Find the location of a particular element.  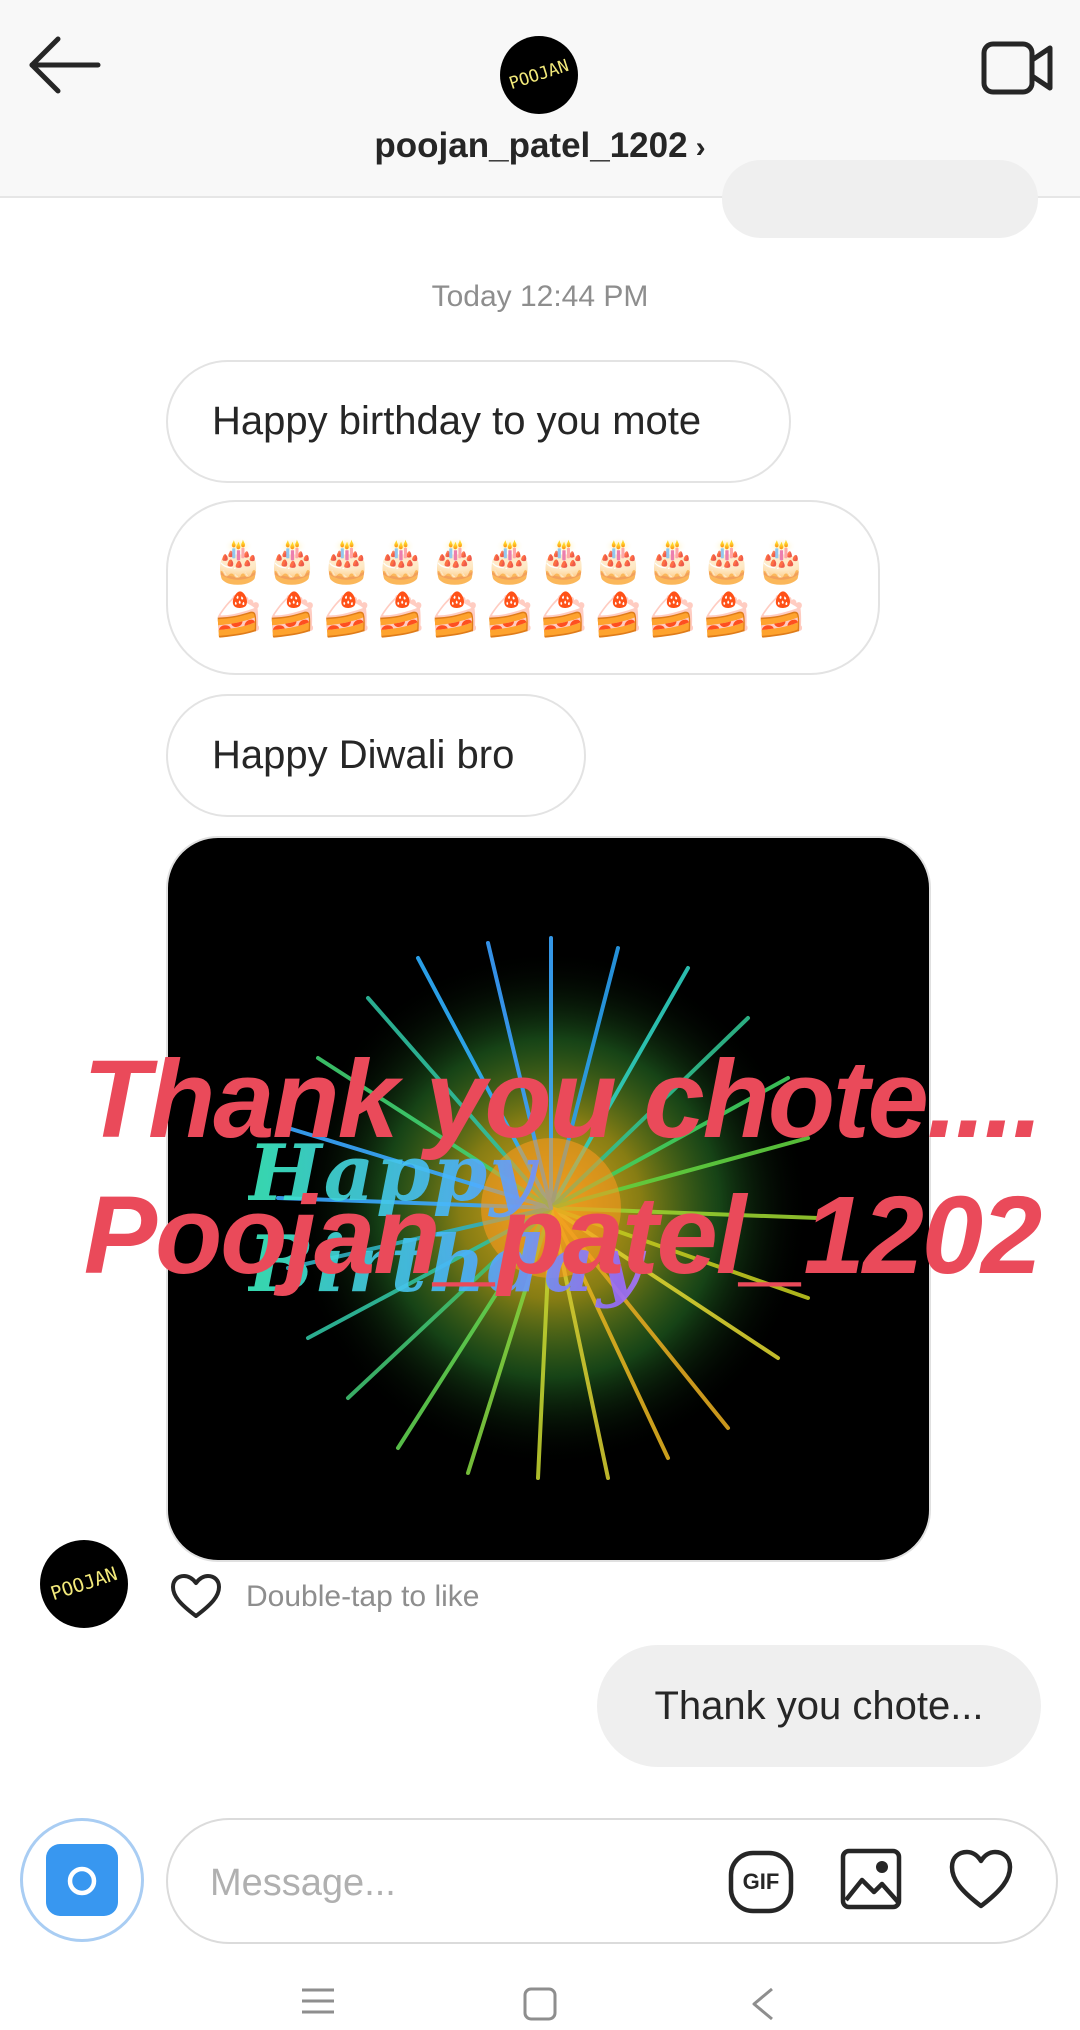

like-row: Double-tap to like is located at coordinates (324, 1597).